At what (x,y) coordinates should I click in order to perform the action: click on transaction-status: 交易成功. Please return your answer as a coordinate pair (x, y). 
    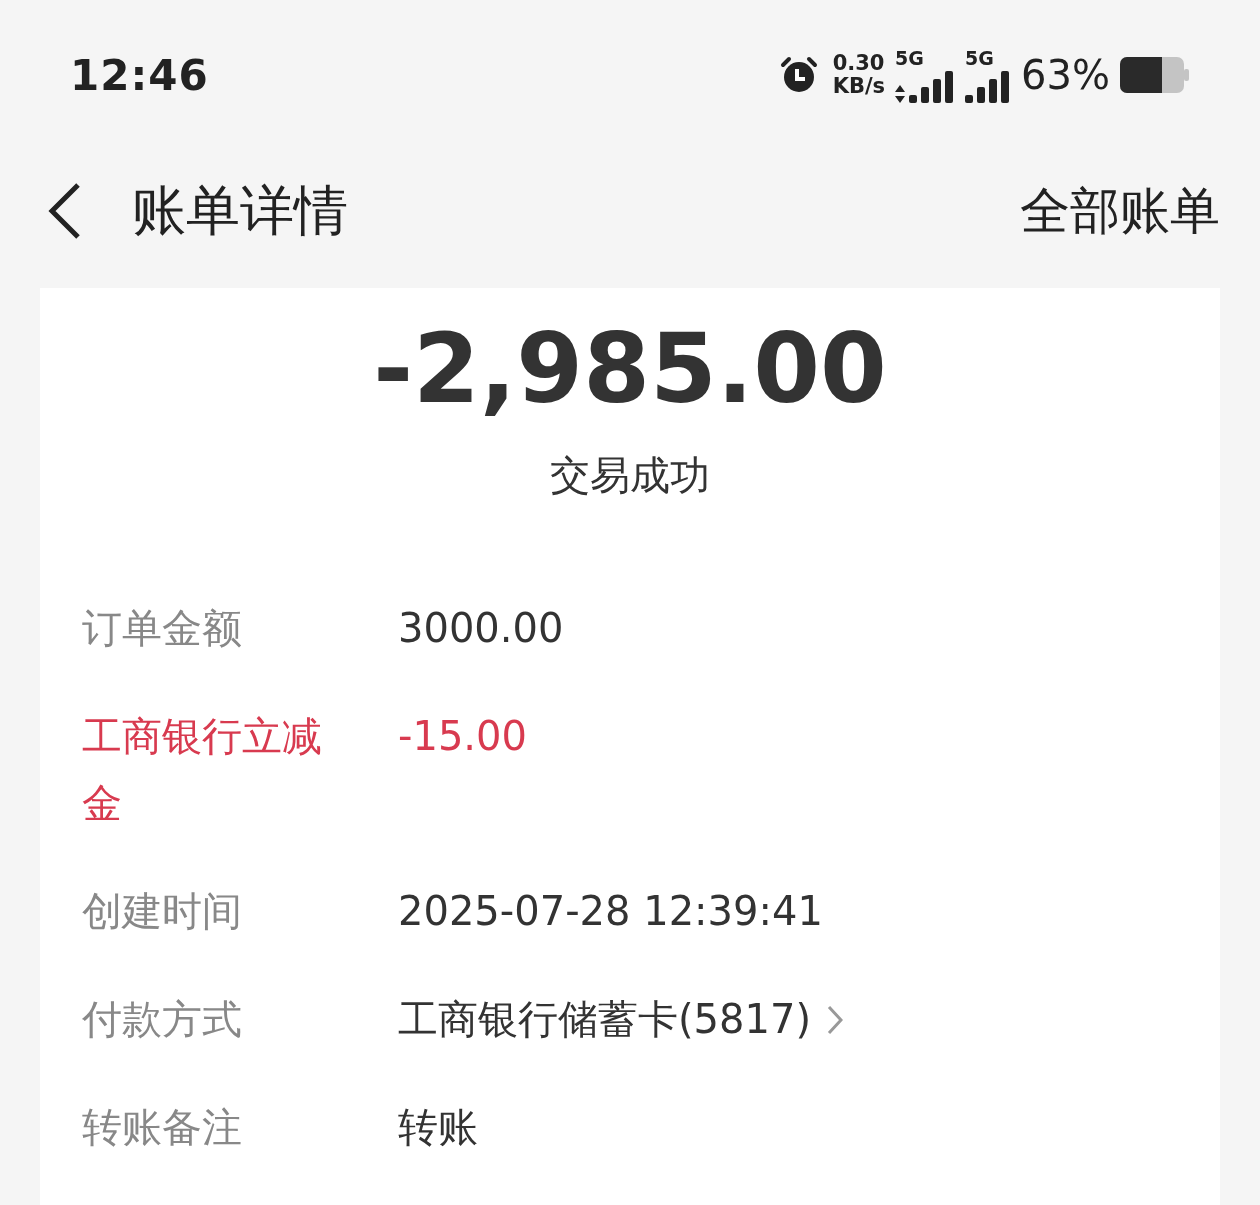
    Looking at the image, I should click on (630, 475).